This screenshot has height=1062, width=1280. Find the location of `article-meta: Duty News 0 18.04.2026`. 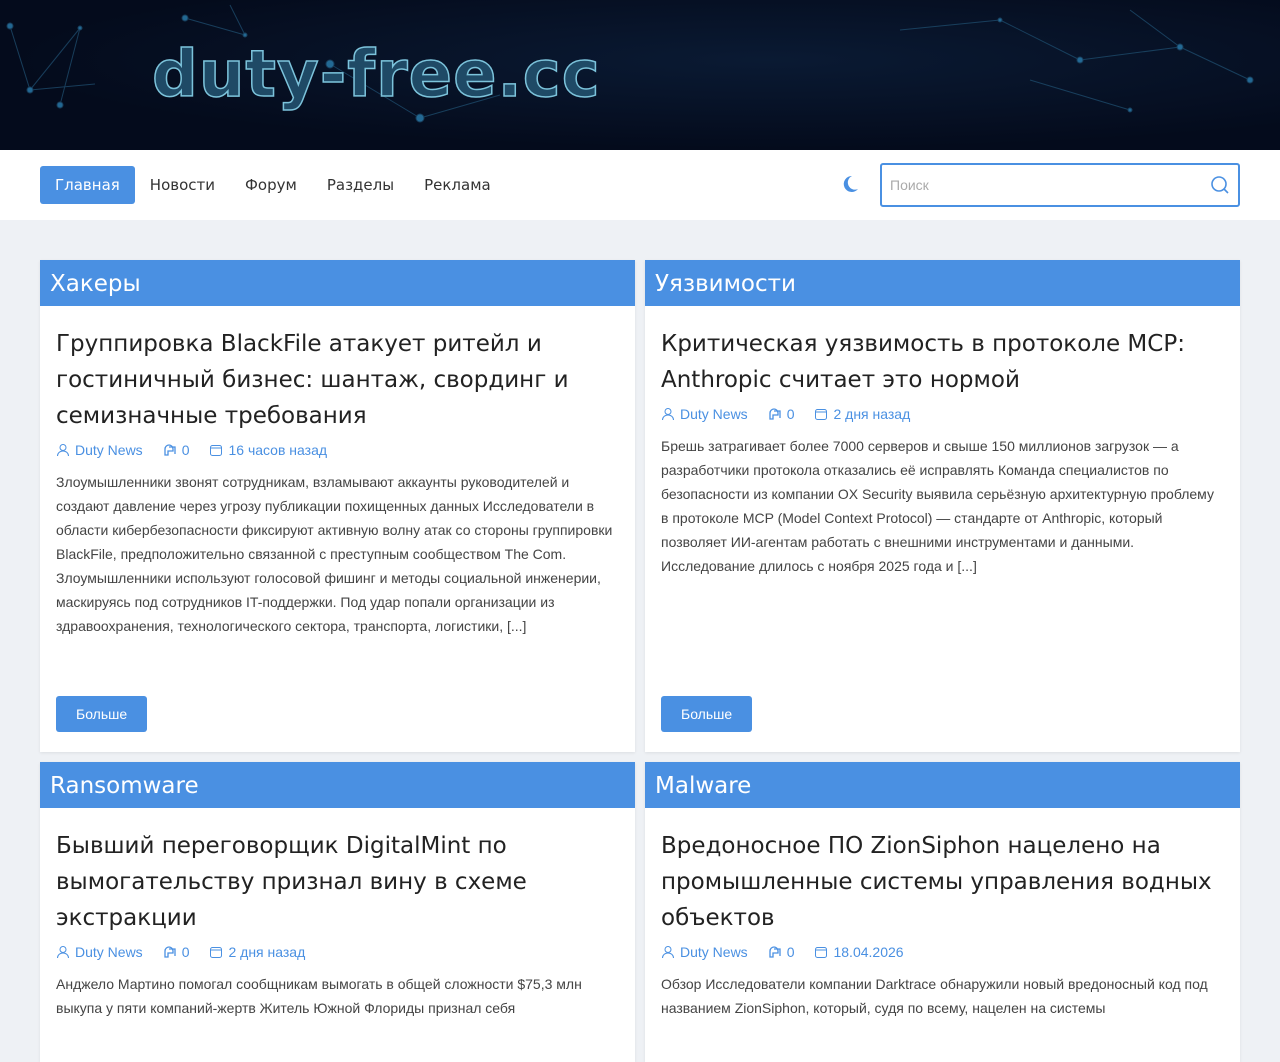

article-meta: Duty News 0 18.04.2026 is located at coordinates (942, 952).